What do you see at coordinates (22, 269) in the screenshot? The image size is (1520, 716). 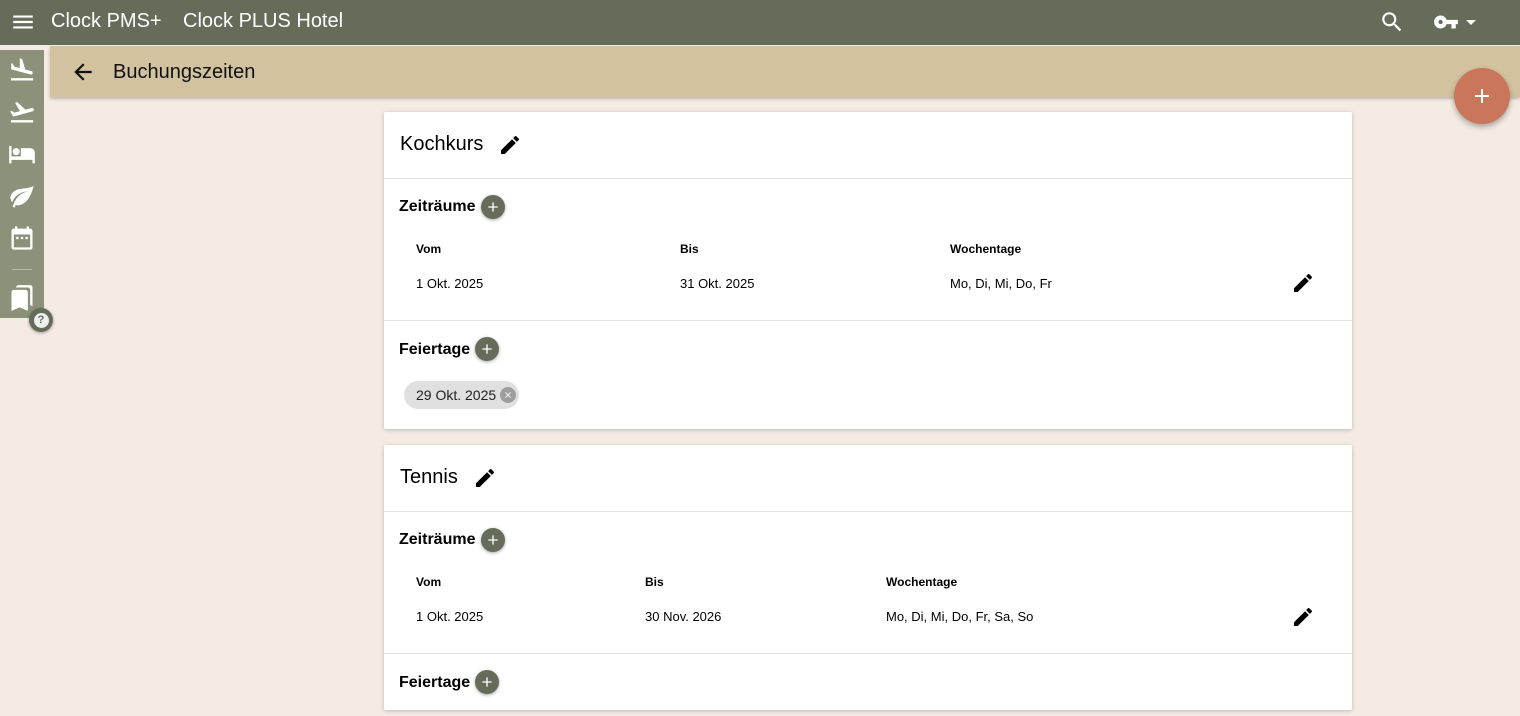 I see `rail-divider` at bounding box center [22, 269].